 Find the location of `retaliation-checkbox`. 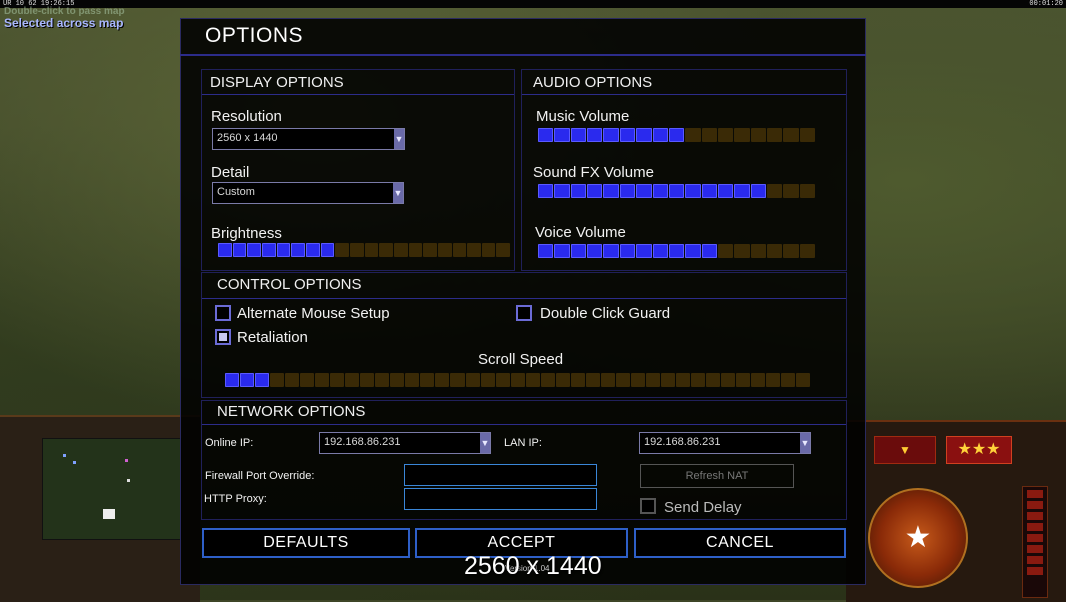

retaliation-checkbox is located at coordinates (223, 337).